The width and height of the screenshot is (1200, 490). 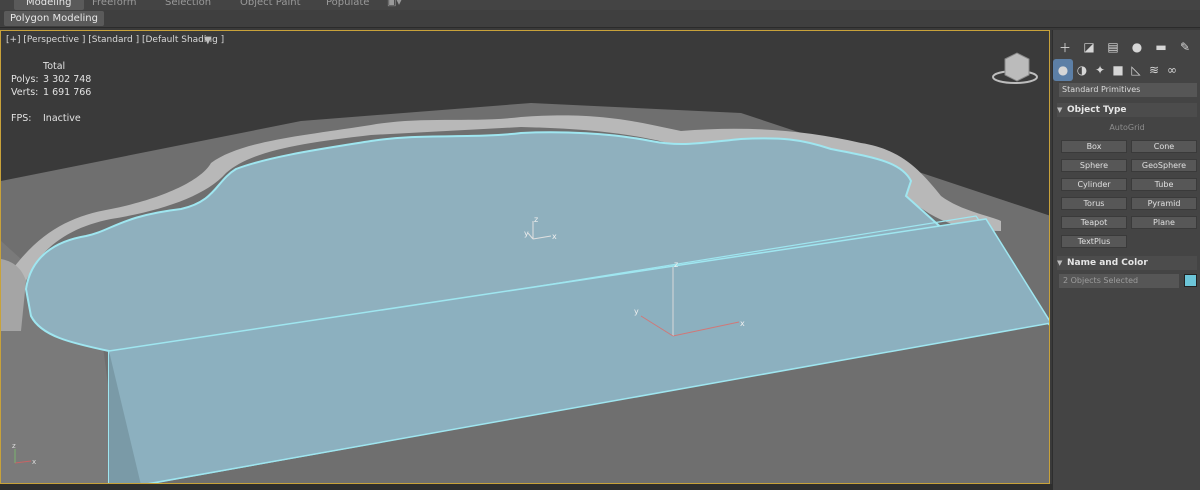 I want to click on gizmo2-z-label: z, so click(x=676, y=264).